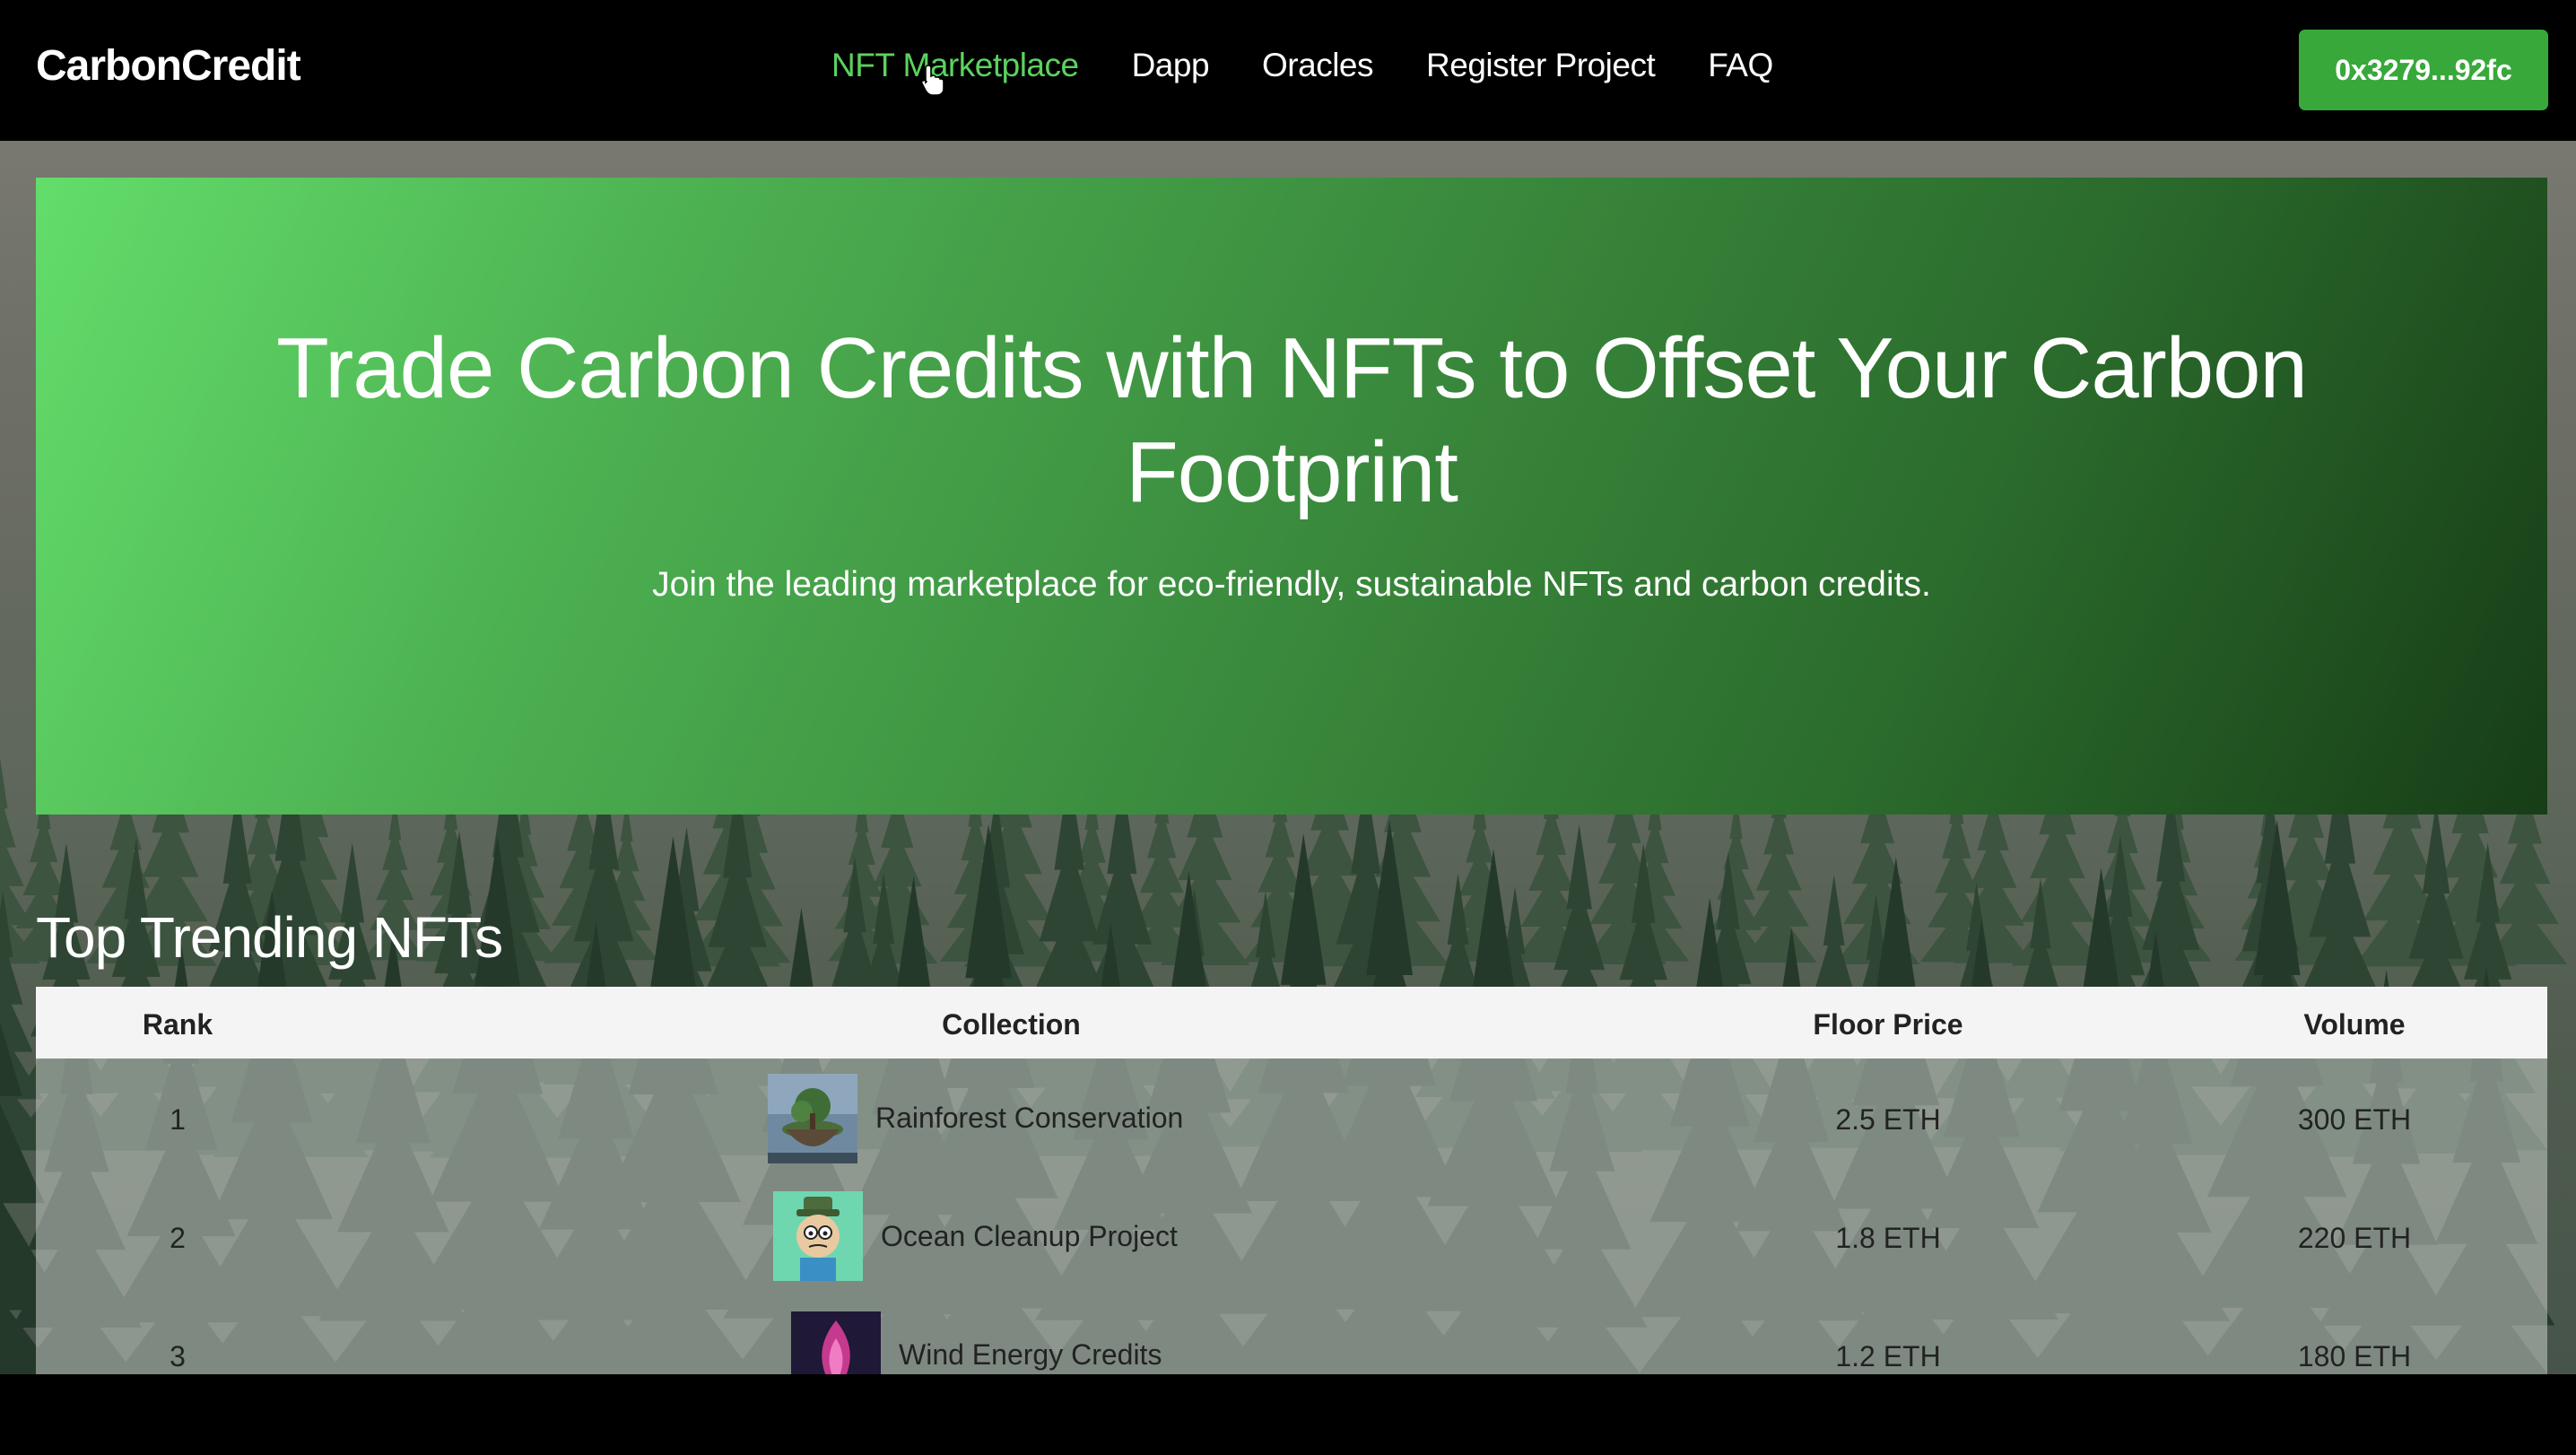 The height and width of the screenshot is (1455, 2576). Describe the element at coordinates (1030, 1355) in the screenshot. I see `collection-name: Wind Energy Credits` at that location.